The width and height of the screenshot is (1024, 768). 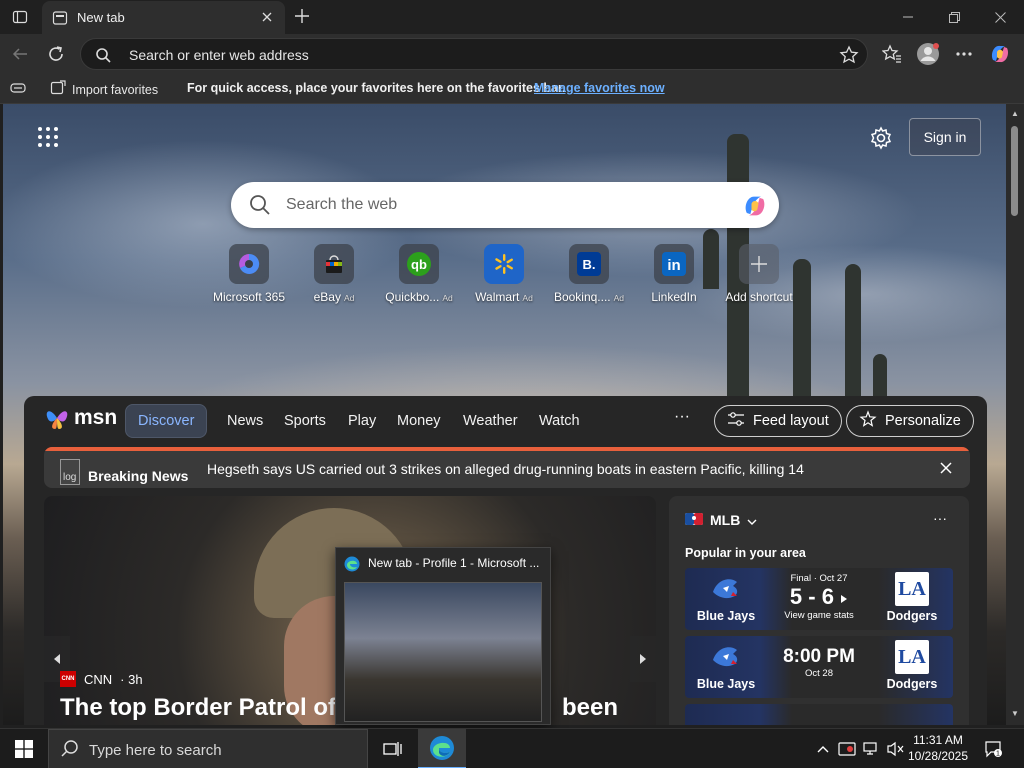 What do you see at coordinates (923, 421) in the screenshot?
I see `personalize-label: Personalize` at bounding box center [923, 421].